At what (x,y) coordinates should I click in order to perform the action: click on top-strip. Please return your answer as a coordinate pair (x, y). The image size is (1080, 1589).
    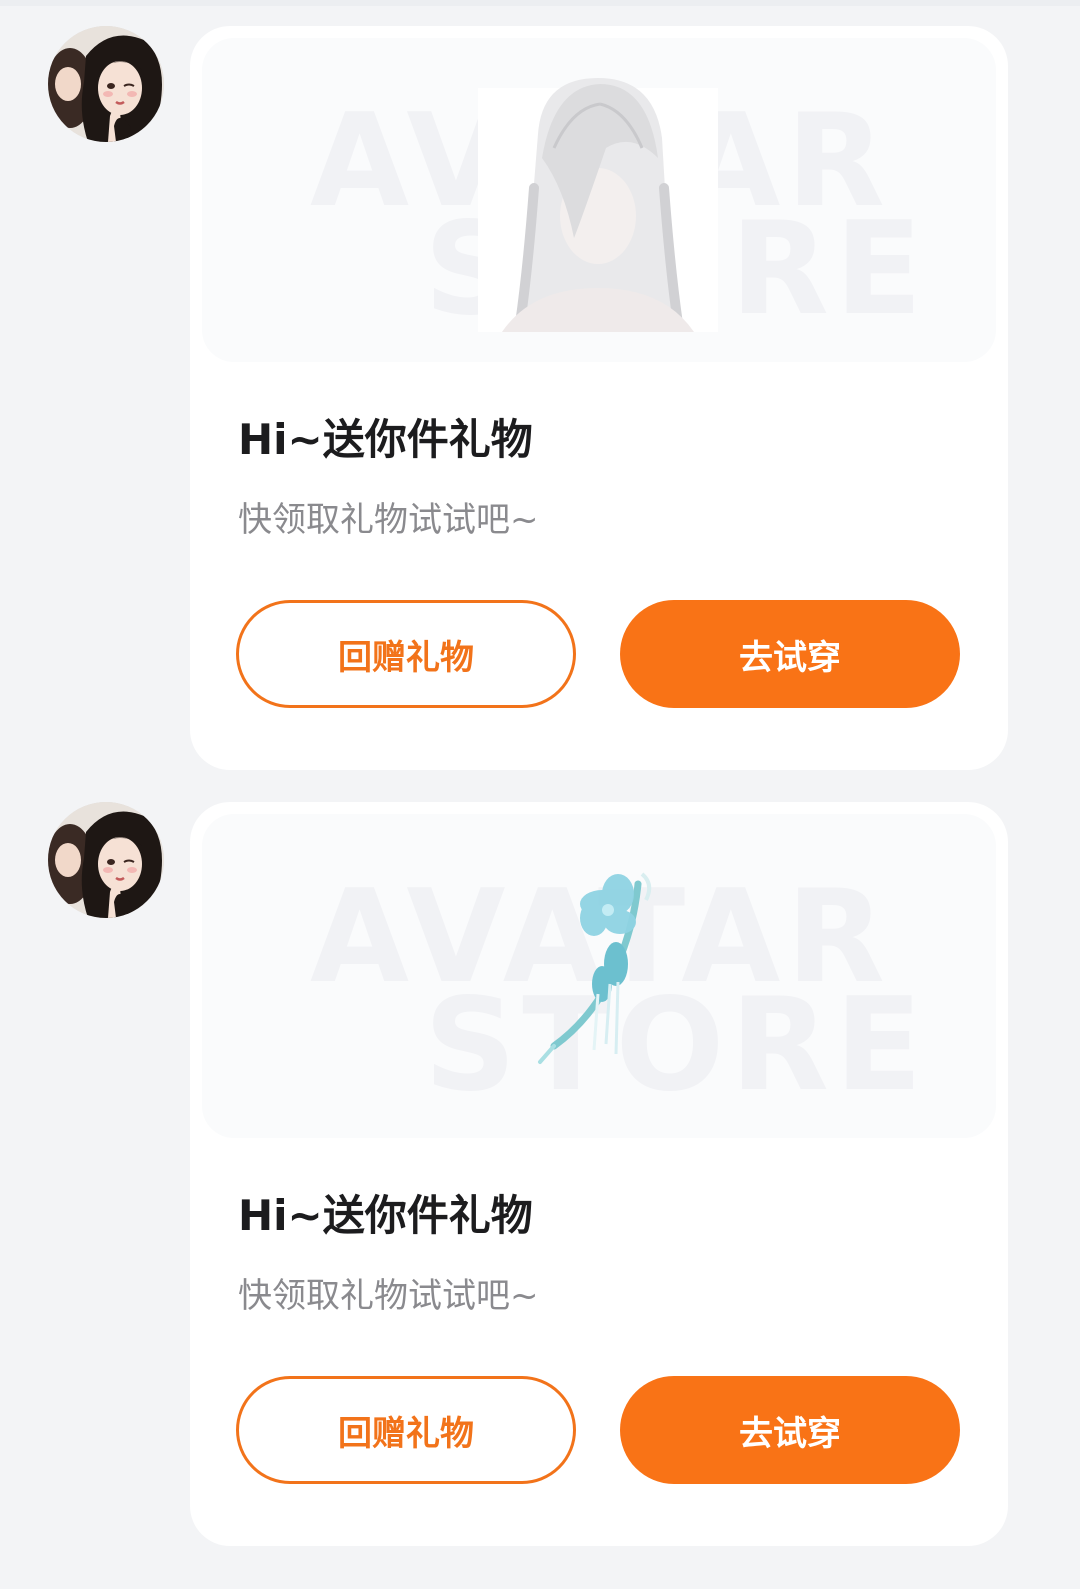
    Looking at the image, I should click on (540, 3).